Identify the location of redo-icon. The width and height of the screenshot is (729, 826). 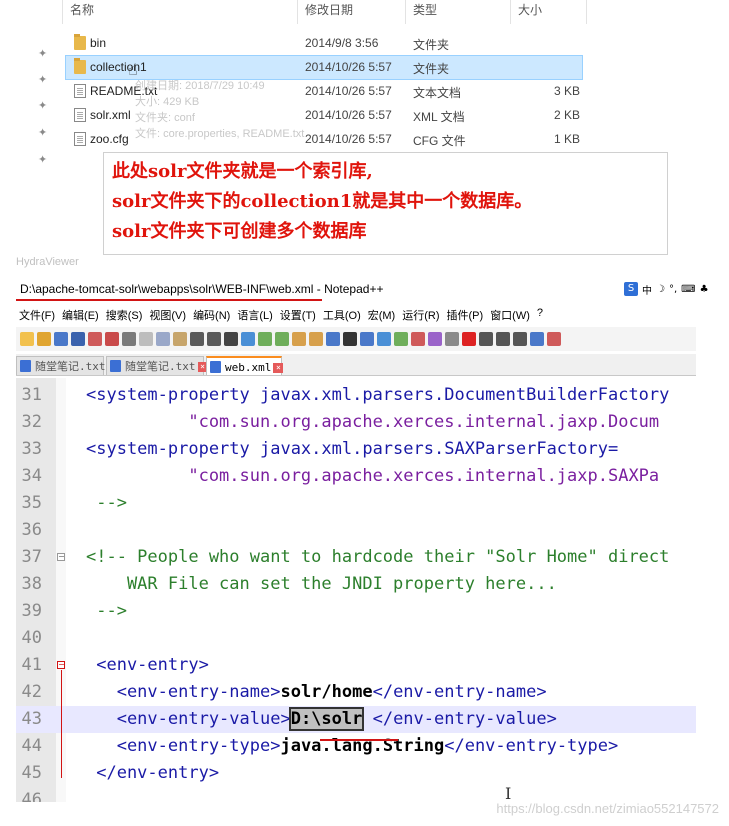
(214, 339).